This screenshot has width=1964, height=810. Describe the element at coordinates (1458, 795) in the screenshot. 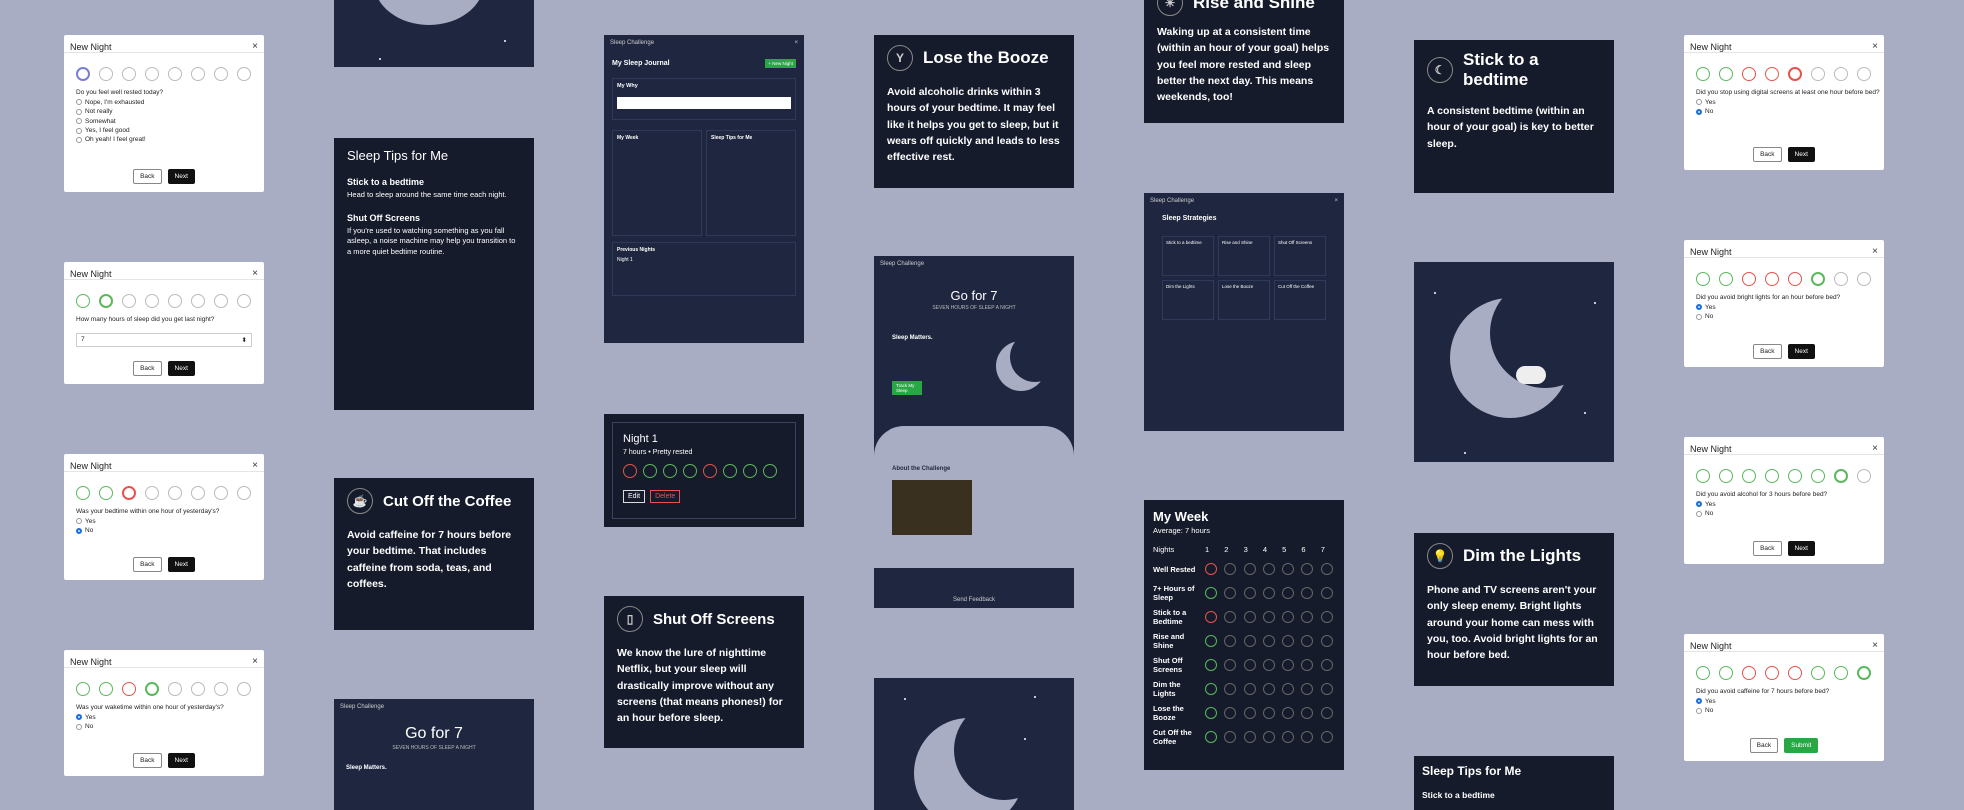

I see `tip-title: Stick to a bedtime` at that location.